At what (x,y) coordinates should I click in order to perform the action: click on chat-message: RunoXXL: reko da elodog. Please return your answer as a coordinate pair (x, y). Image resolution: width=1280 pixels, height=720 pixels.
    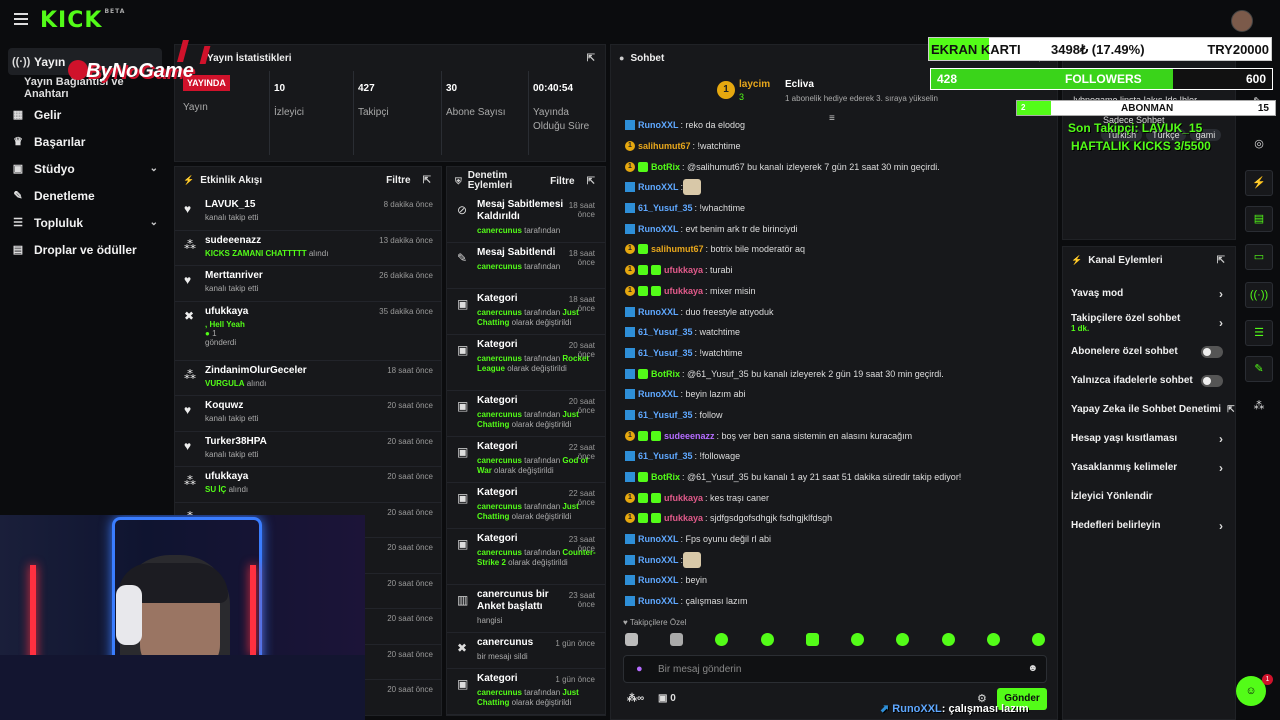
    Looking at the image, I should click on (831, 125).